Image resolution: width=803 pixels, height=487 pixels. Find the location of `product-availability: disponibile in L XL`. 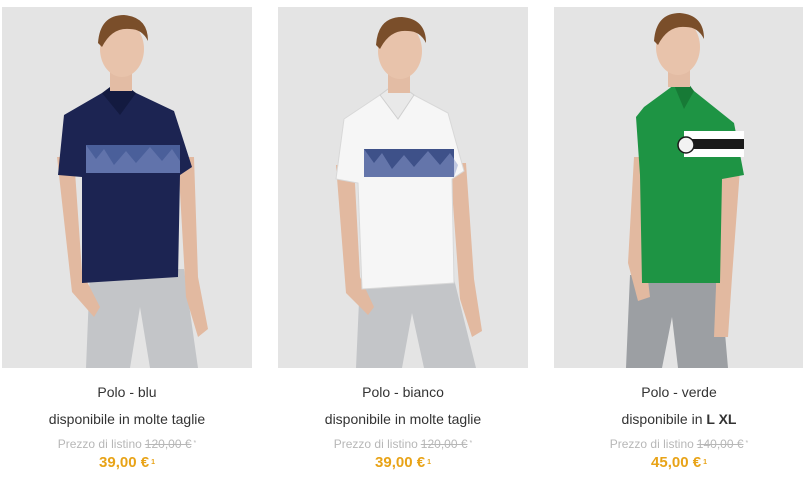

product-availability: disponibile in L XL is located at coordinates (678, 419).